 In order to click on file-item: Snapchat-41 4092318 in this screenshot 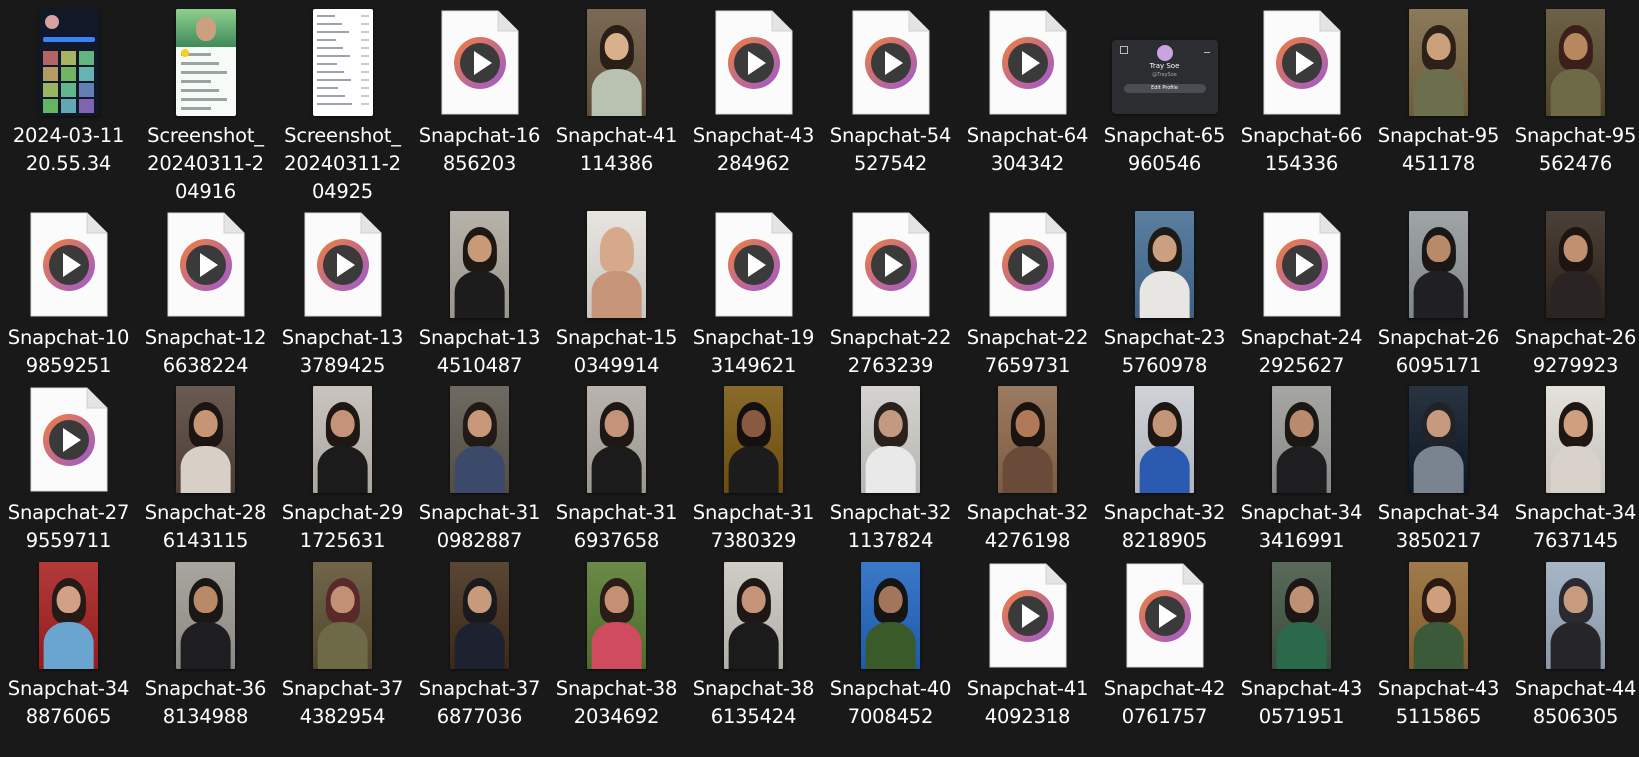, I will do `click(1027, 642)`.